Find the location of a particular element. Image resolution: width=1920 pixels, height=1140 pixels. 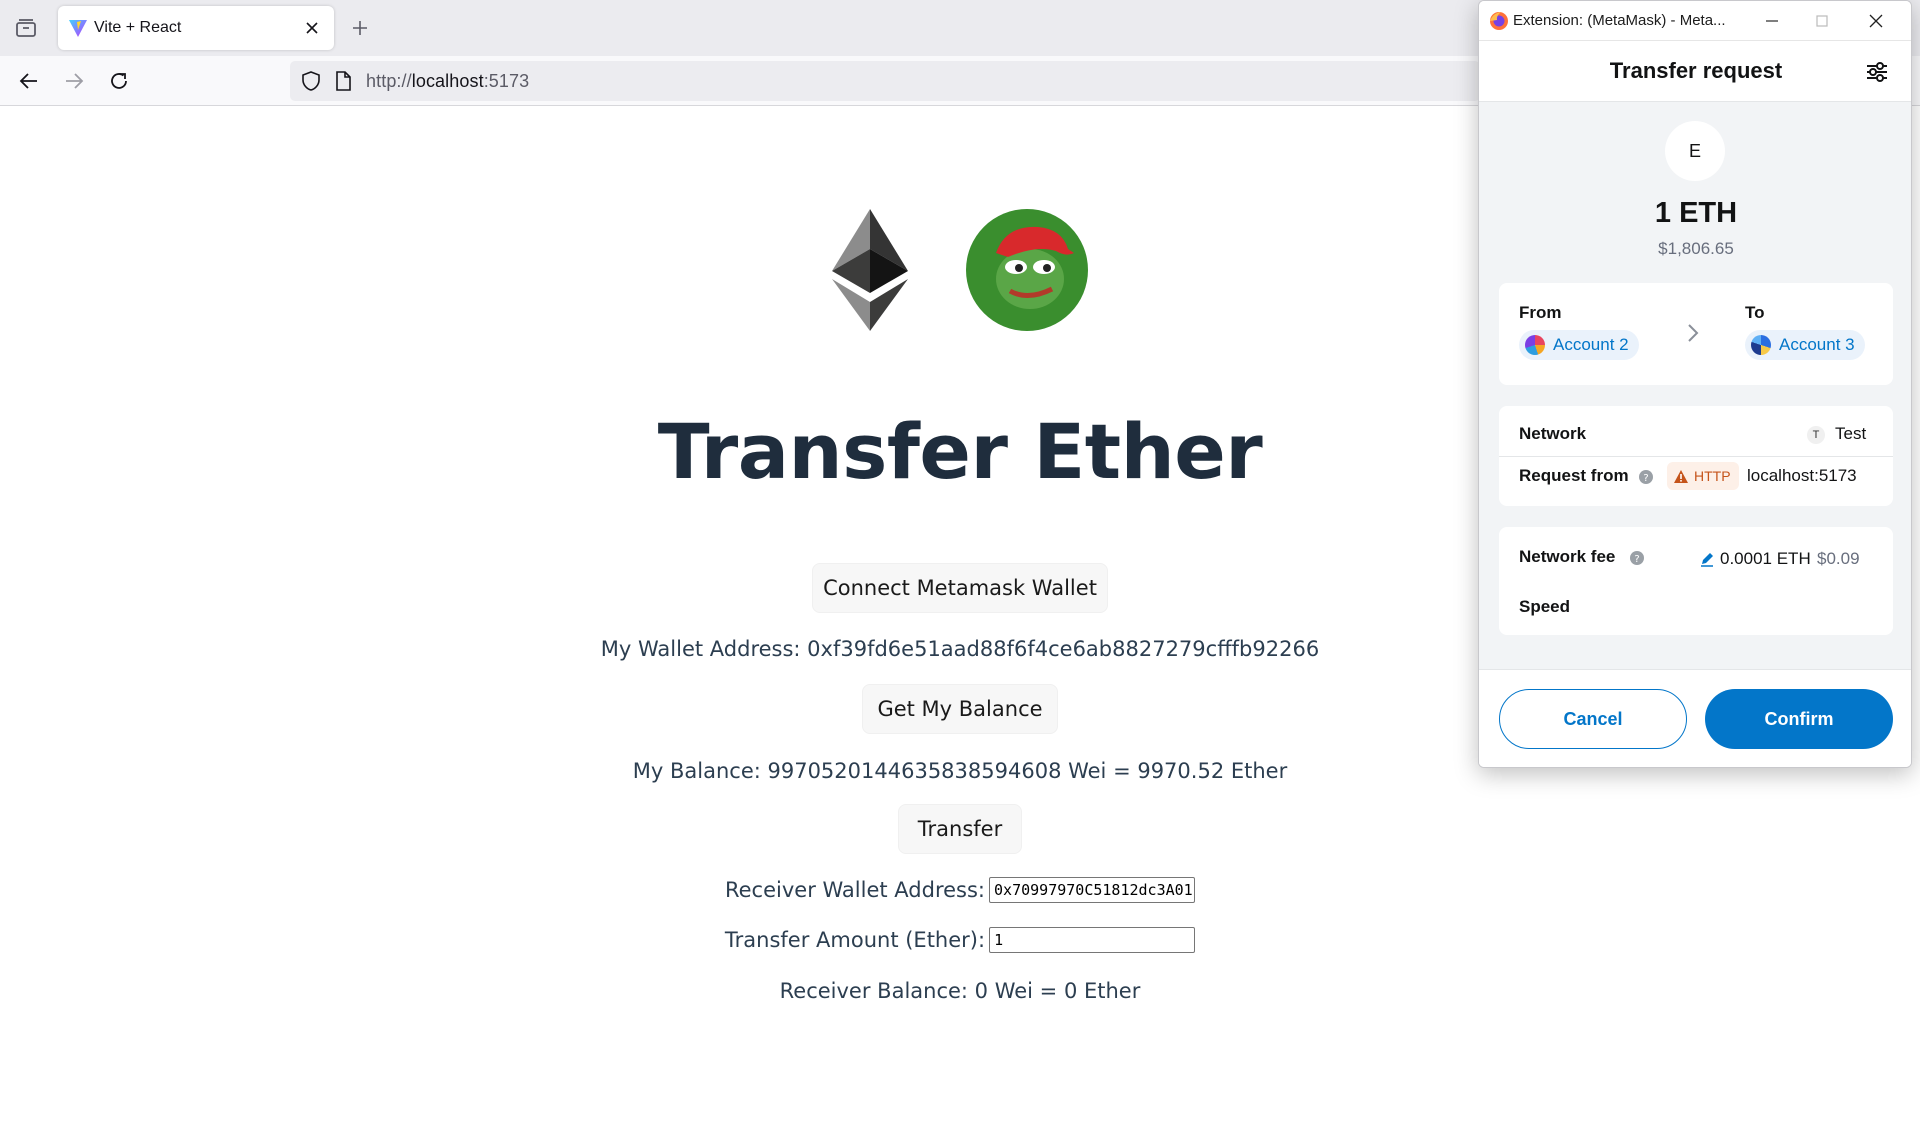

info-icon: ? is located at coordinates (1646, 479).